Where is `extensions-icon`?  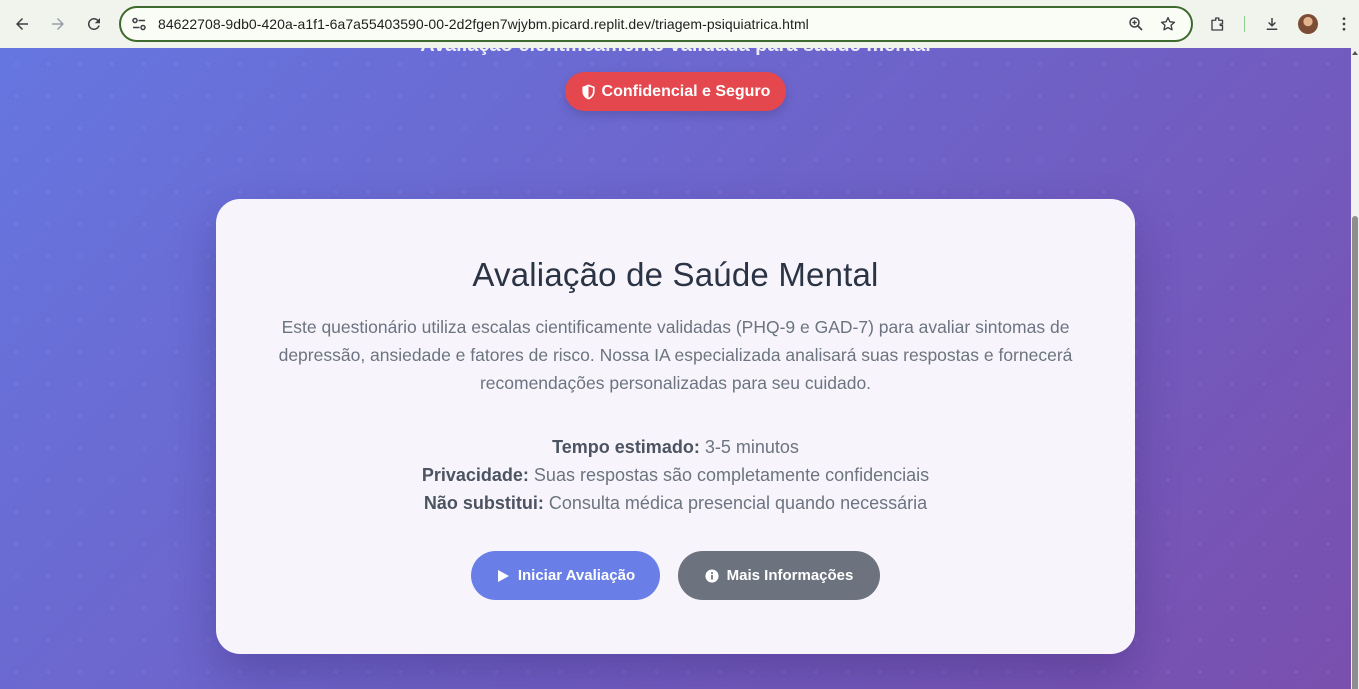
extensions-icon is located at coordinates (1218, 24).